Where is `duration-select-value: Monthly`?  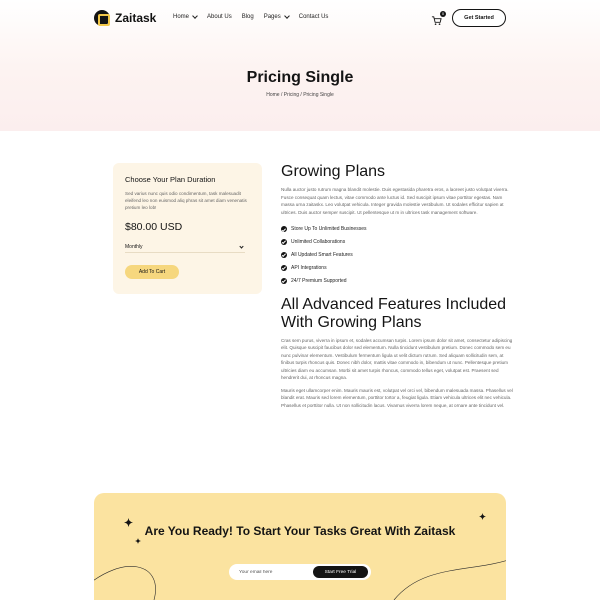
duration-select-value: Monthly is located at coordinates (134, 247).